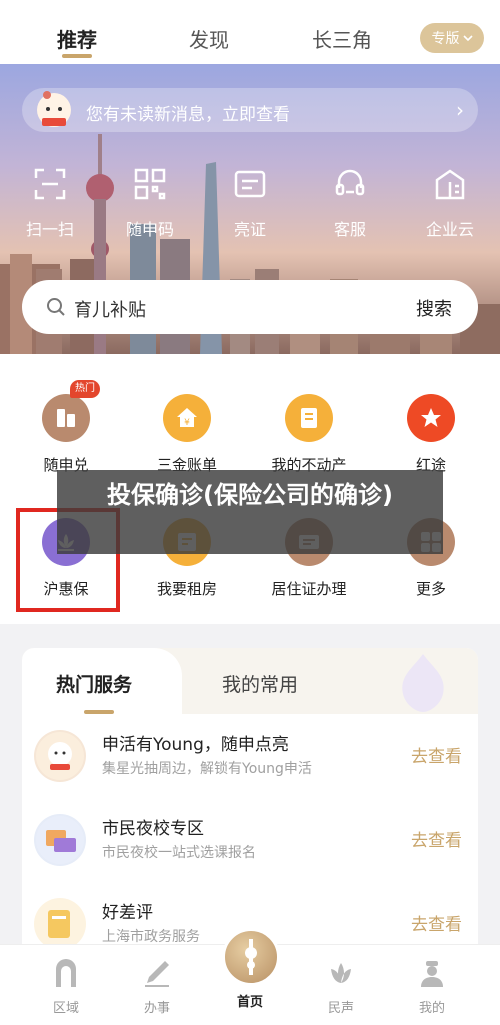 The image size is (500, 1025). Describe the element at coordinates (157, 974) in the screenshot. I see `pen-icon` at that location.